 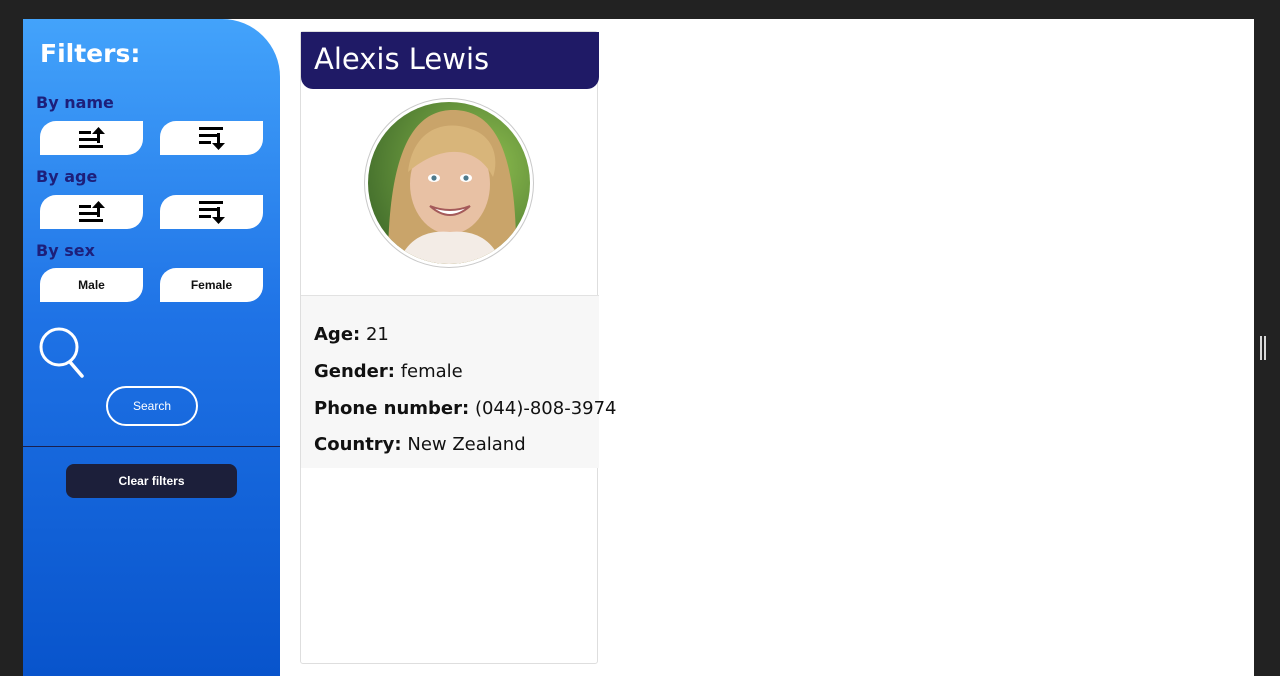 What do you see at coordinates (151, 481) in the screenshot?
I see `clear-filters-button: Clear filters` at bounding box center [151, 481].